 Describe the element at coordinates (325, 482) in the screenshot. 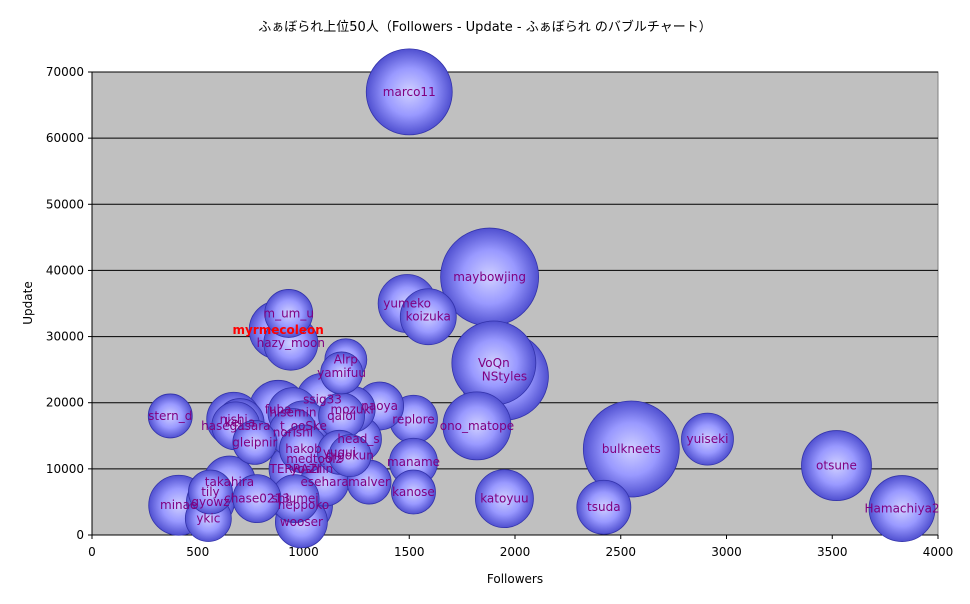

I see `bubble-label: esehara` at that location.